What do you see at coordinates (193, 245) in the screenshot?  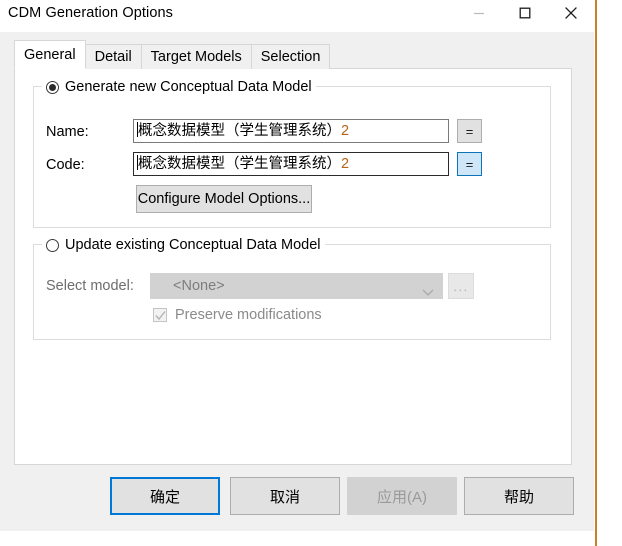 I see `update-existing-model-radio-label: Update existing Conceptual Data Model` at bounding box center [193, 245].